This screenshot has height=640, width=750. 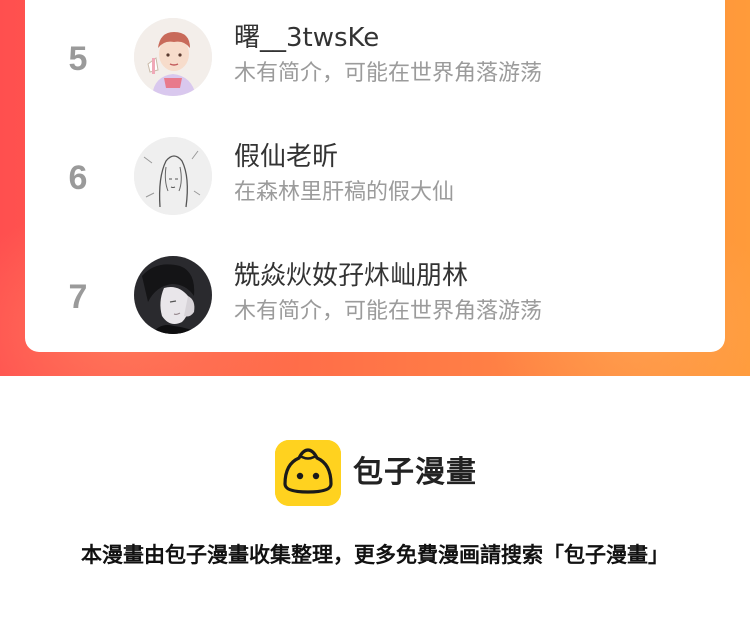 I want to click on boy-illustration-avatar-icon, so click(x=173, y=57).